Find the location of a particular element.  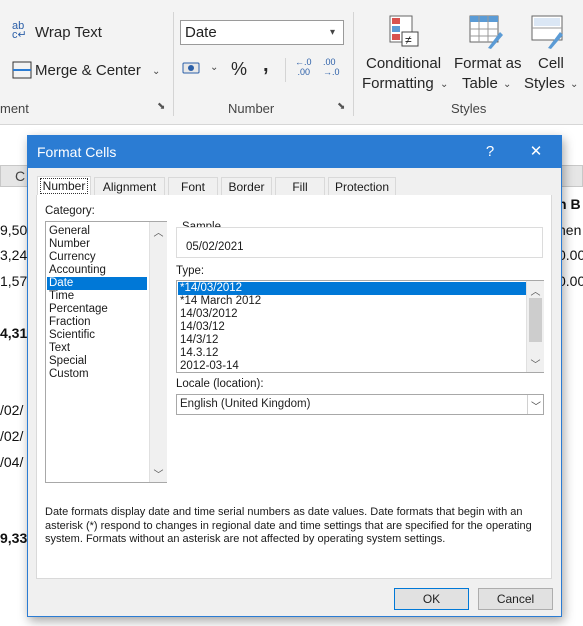

help-button: ? is located at coordinates (490, 151).